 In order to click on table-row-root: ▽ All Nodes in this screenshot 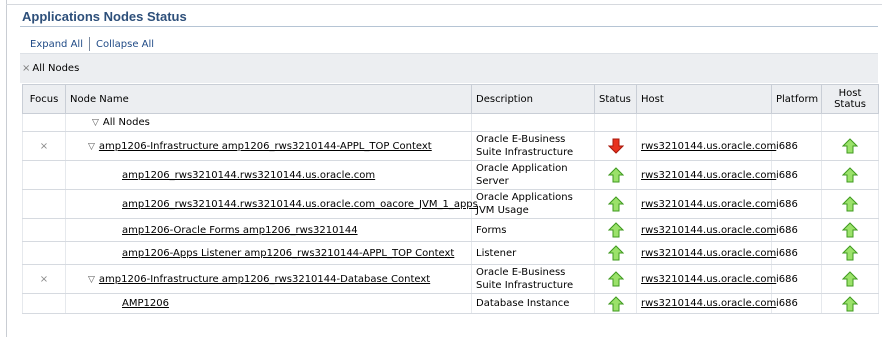, I will do `click(450, 122)`.